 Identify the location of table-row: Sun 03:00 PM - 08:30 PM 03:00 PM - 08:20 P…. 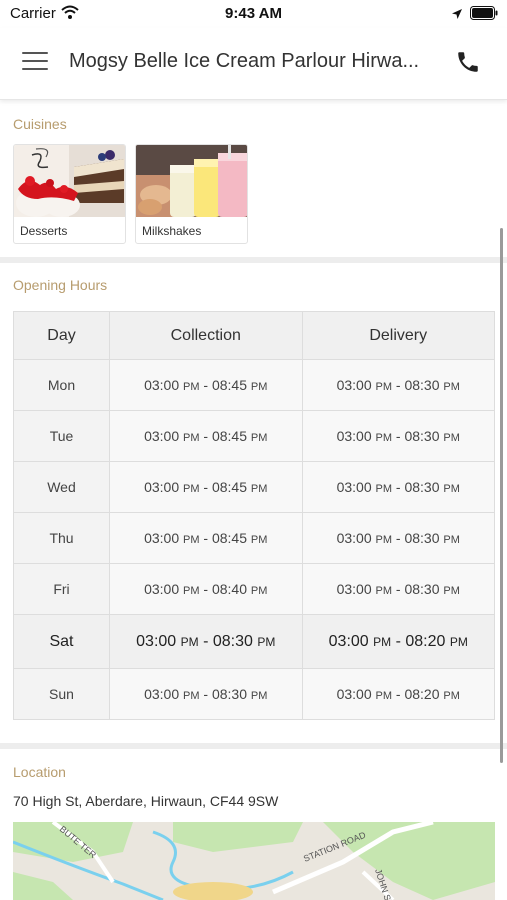
(254, 694).